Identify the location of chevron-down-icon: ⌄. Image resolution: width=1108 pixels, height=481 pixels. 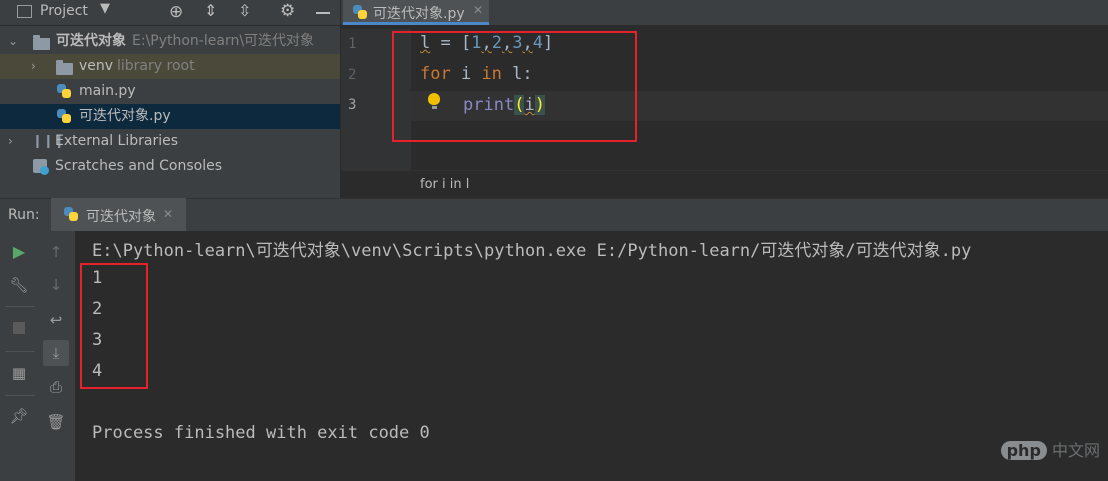
(13, 41).